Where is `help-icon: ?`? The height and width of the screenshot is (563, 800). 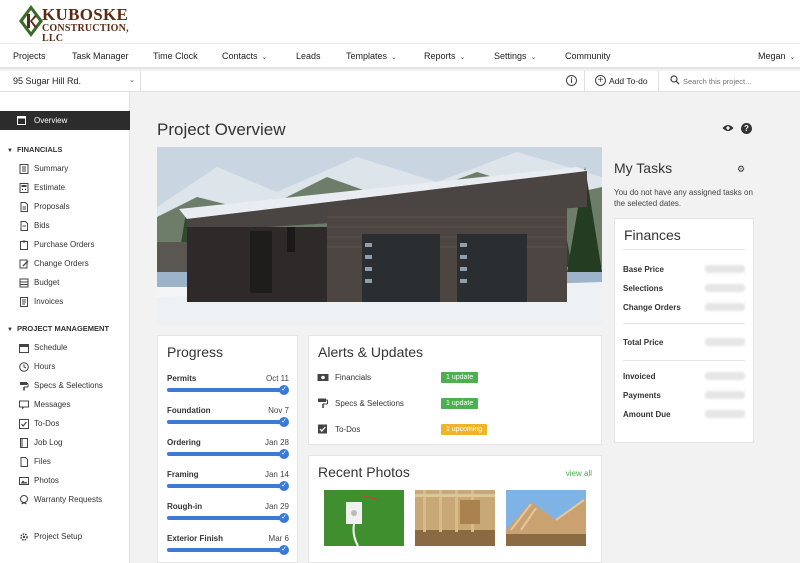
help-icon: ? is located at coordinates (746, 128).